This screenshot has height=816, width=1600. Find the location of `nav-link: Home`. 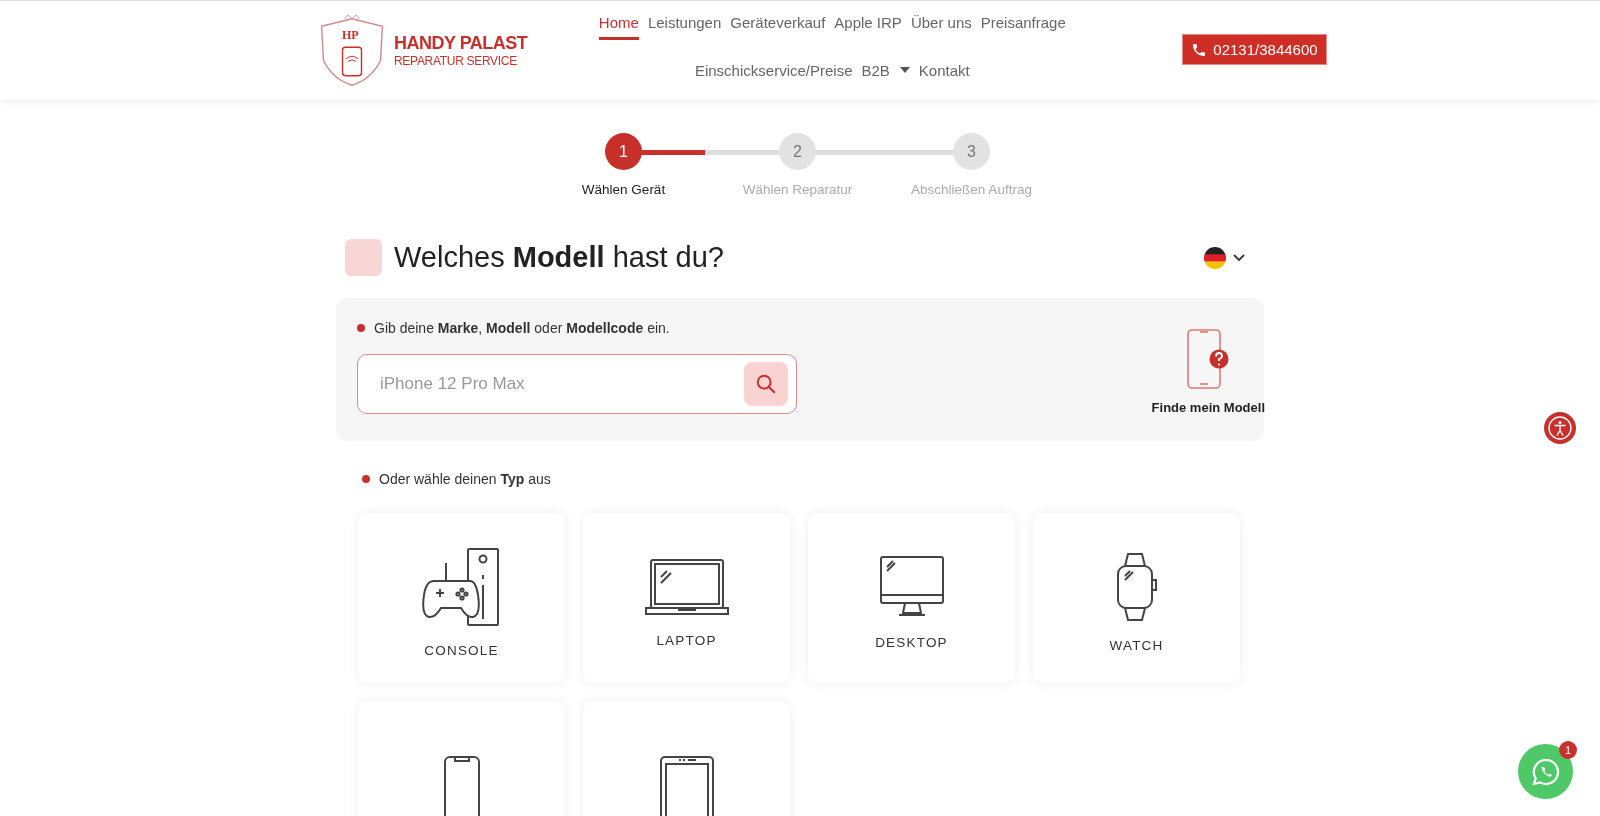

nav-link: Home is located at coordinates (618, 26).